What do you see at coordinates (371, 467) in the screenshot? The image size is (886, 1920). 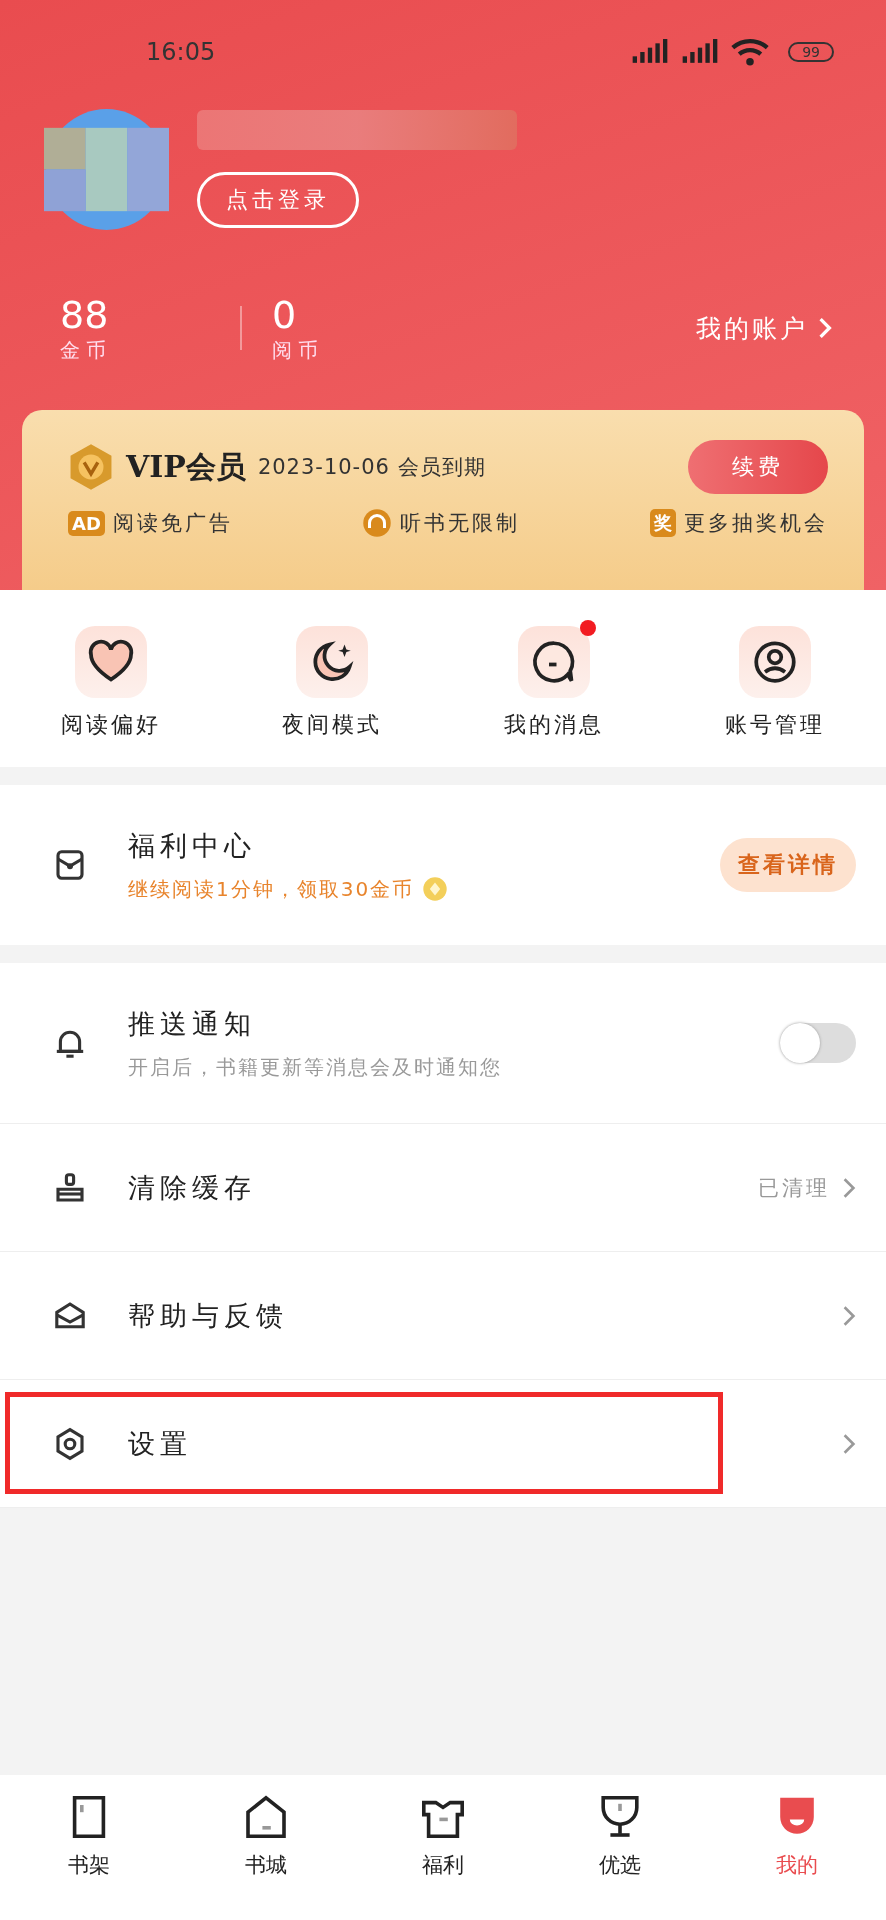 I see `vip-expiry: 2023-10-06 会员到期` at bounding box center [371, 467].